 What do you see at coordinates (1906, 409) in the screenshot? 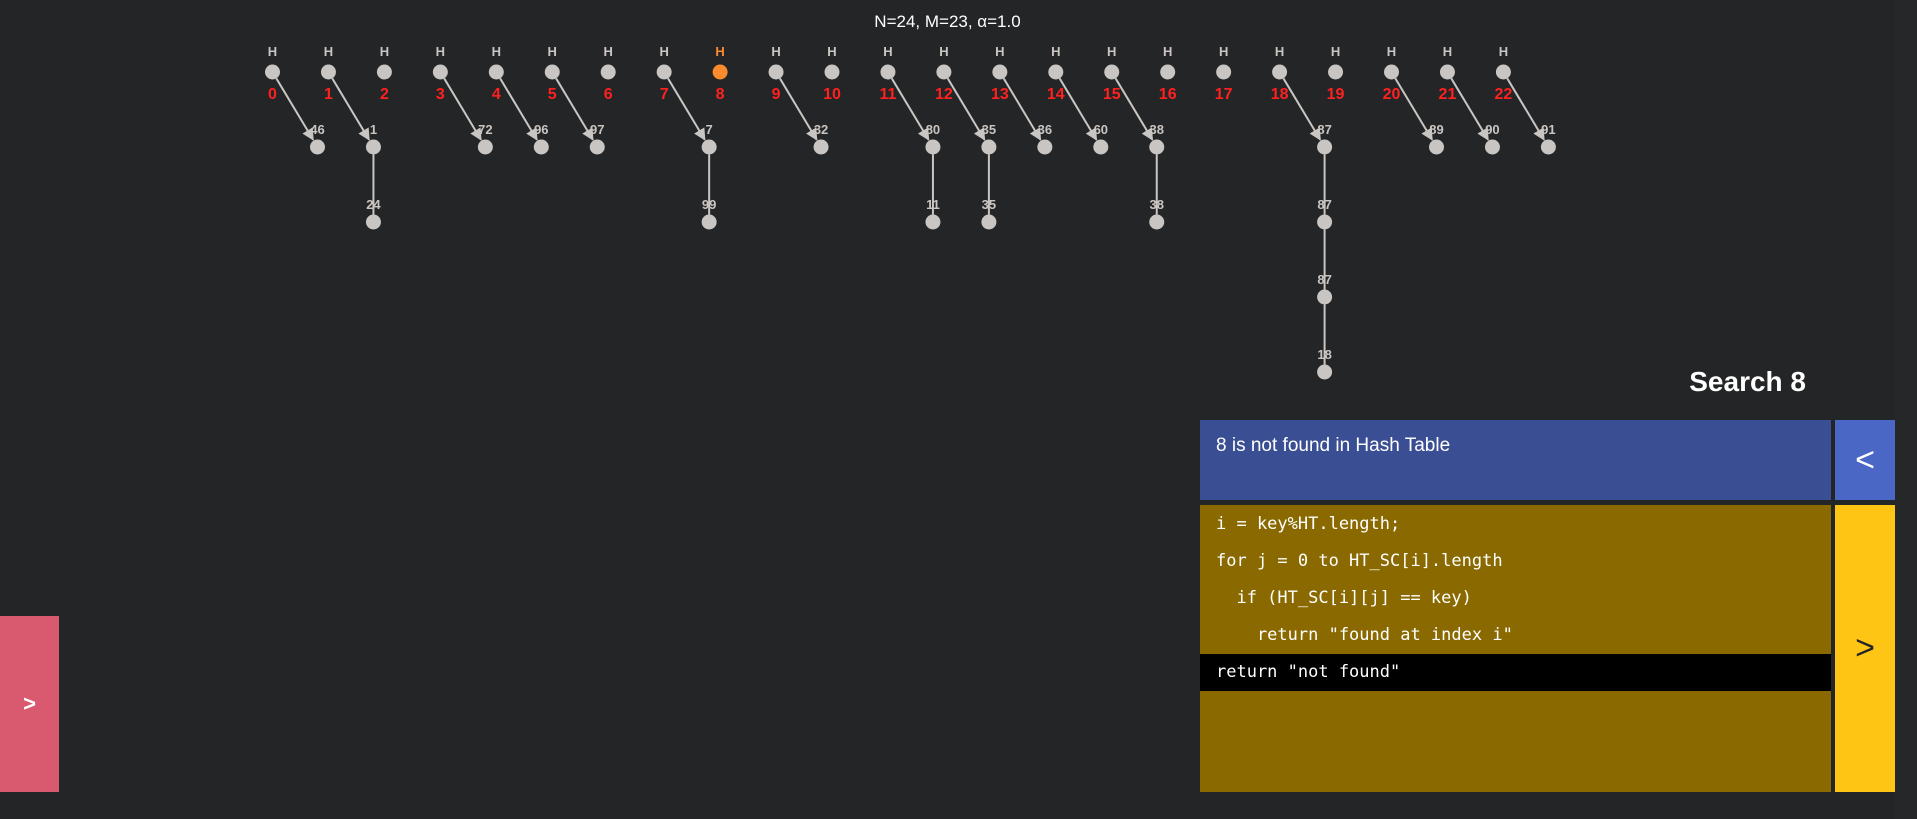
I see `page-scrollbar` at bounding box center [1906, 409].